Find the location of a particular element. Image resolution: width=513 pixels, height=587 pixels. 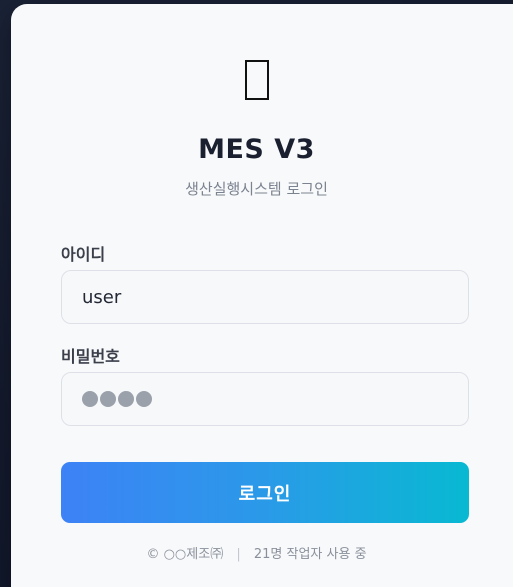

footer: © ○○제조㈜ | 21명 작업자 사용 중 is located at coordinates (256, 552).